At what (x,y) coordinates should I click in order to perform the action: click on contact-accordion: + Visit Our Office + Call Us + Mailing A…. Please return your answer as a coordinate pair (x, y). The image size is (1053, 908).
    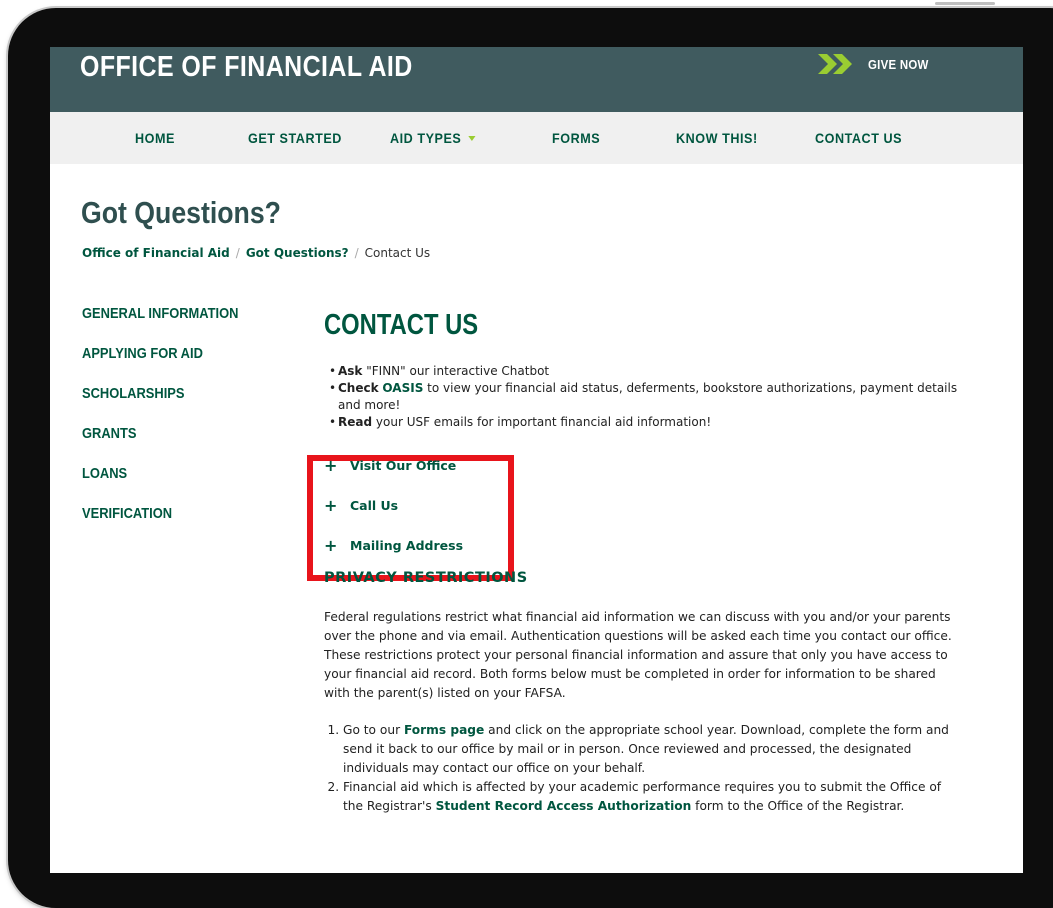
    Looking at the image, I should click on (644, 505).